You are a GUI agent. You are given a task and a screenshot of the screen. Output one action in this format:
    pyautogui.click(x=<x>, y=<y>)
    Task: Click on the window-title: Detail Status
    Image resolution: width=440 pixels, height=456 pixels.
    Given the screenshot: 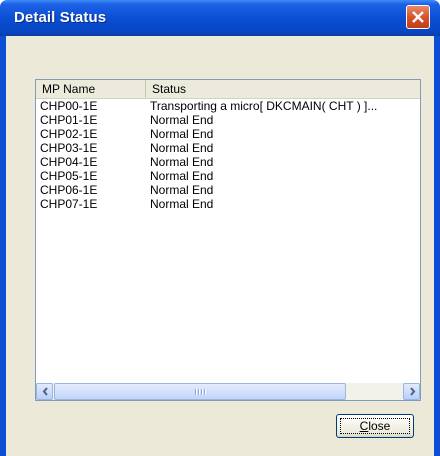 What is the action you would take?
    pyautogui.click(x=60, y=17)
    